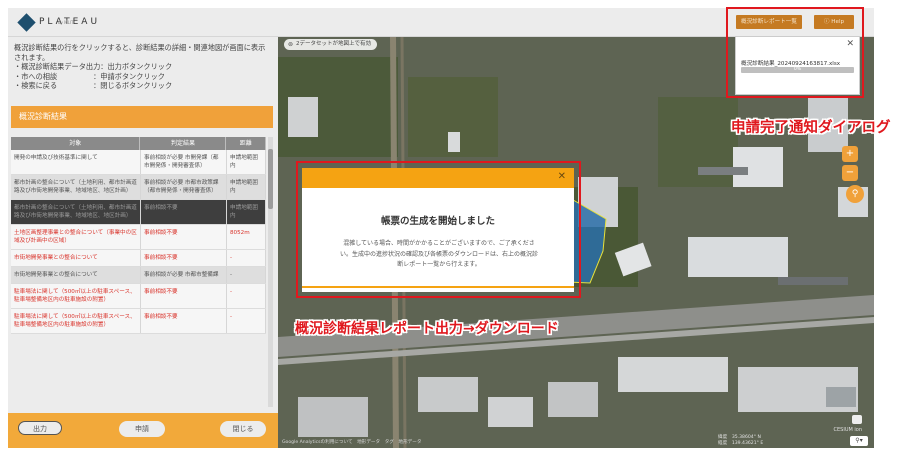 This screenshot has height=456, width=920. What do you see at coordinates (746, 437) in the screenshot?
I see `lat-value: 35.38604° N` at bounding box center [746, 437].